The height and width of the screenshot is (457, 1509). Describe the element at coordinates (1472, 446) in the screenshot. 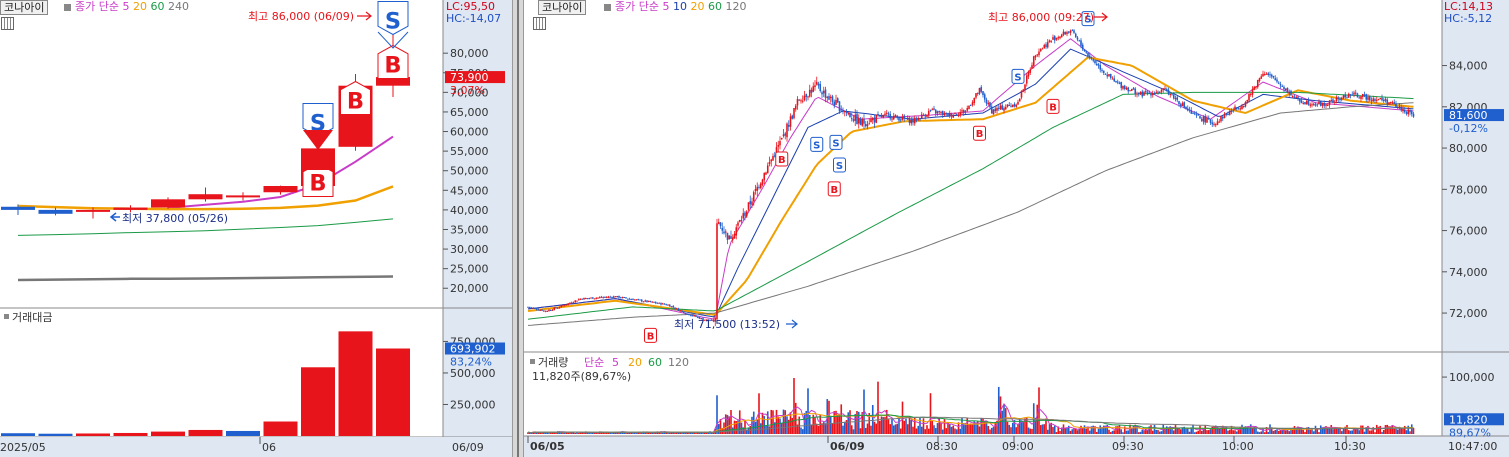

I see `time-right-label: 10:47:00` at that location.